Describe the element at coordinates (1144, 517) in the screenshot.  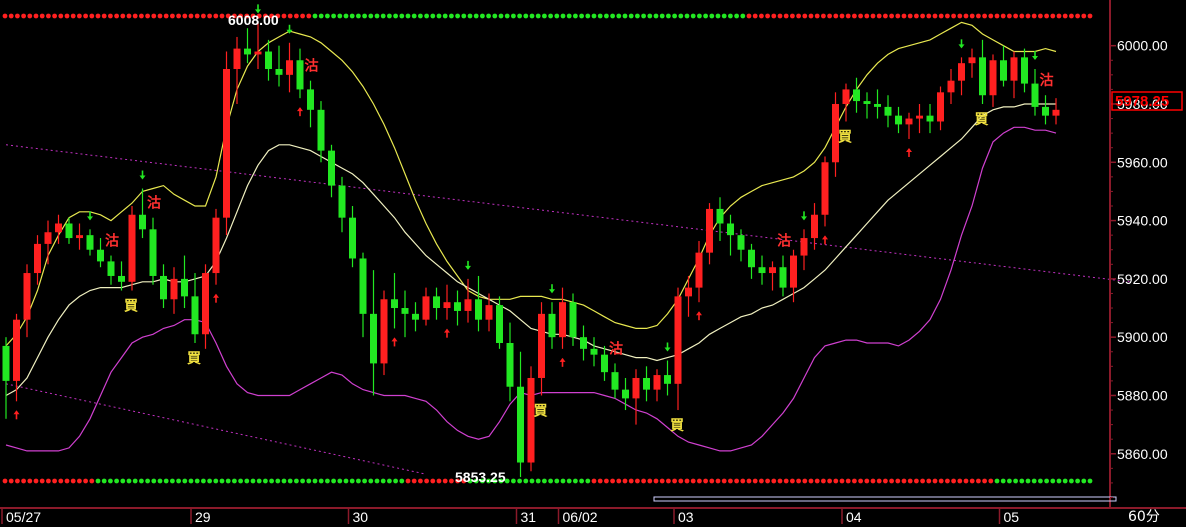
I see `timeframe-label: 60分` at that location.